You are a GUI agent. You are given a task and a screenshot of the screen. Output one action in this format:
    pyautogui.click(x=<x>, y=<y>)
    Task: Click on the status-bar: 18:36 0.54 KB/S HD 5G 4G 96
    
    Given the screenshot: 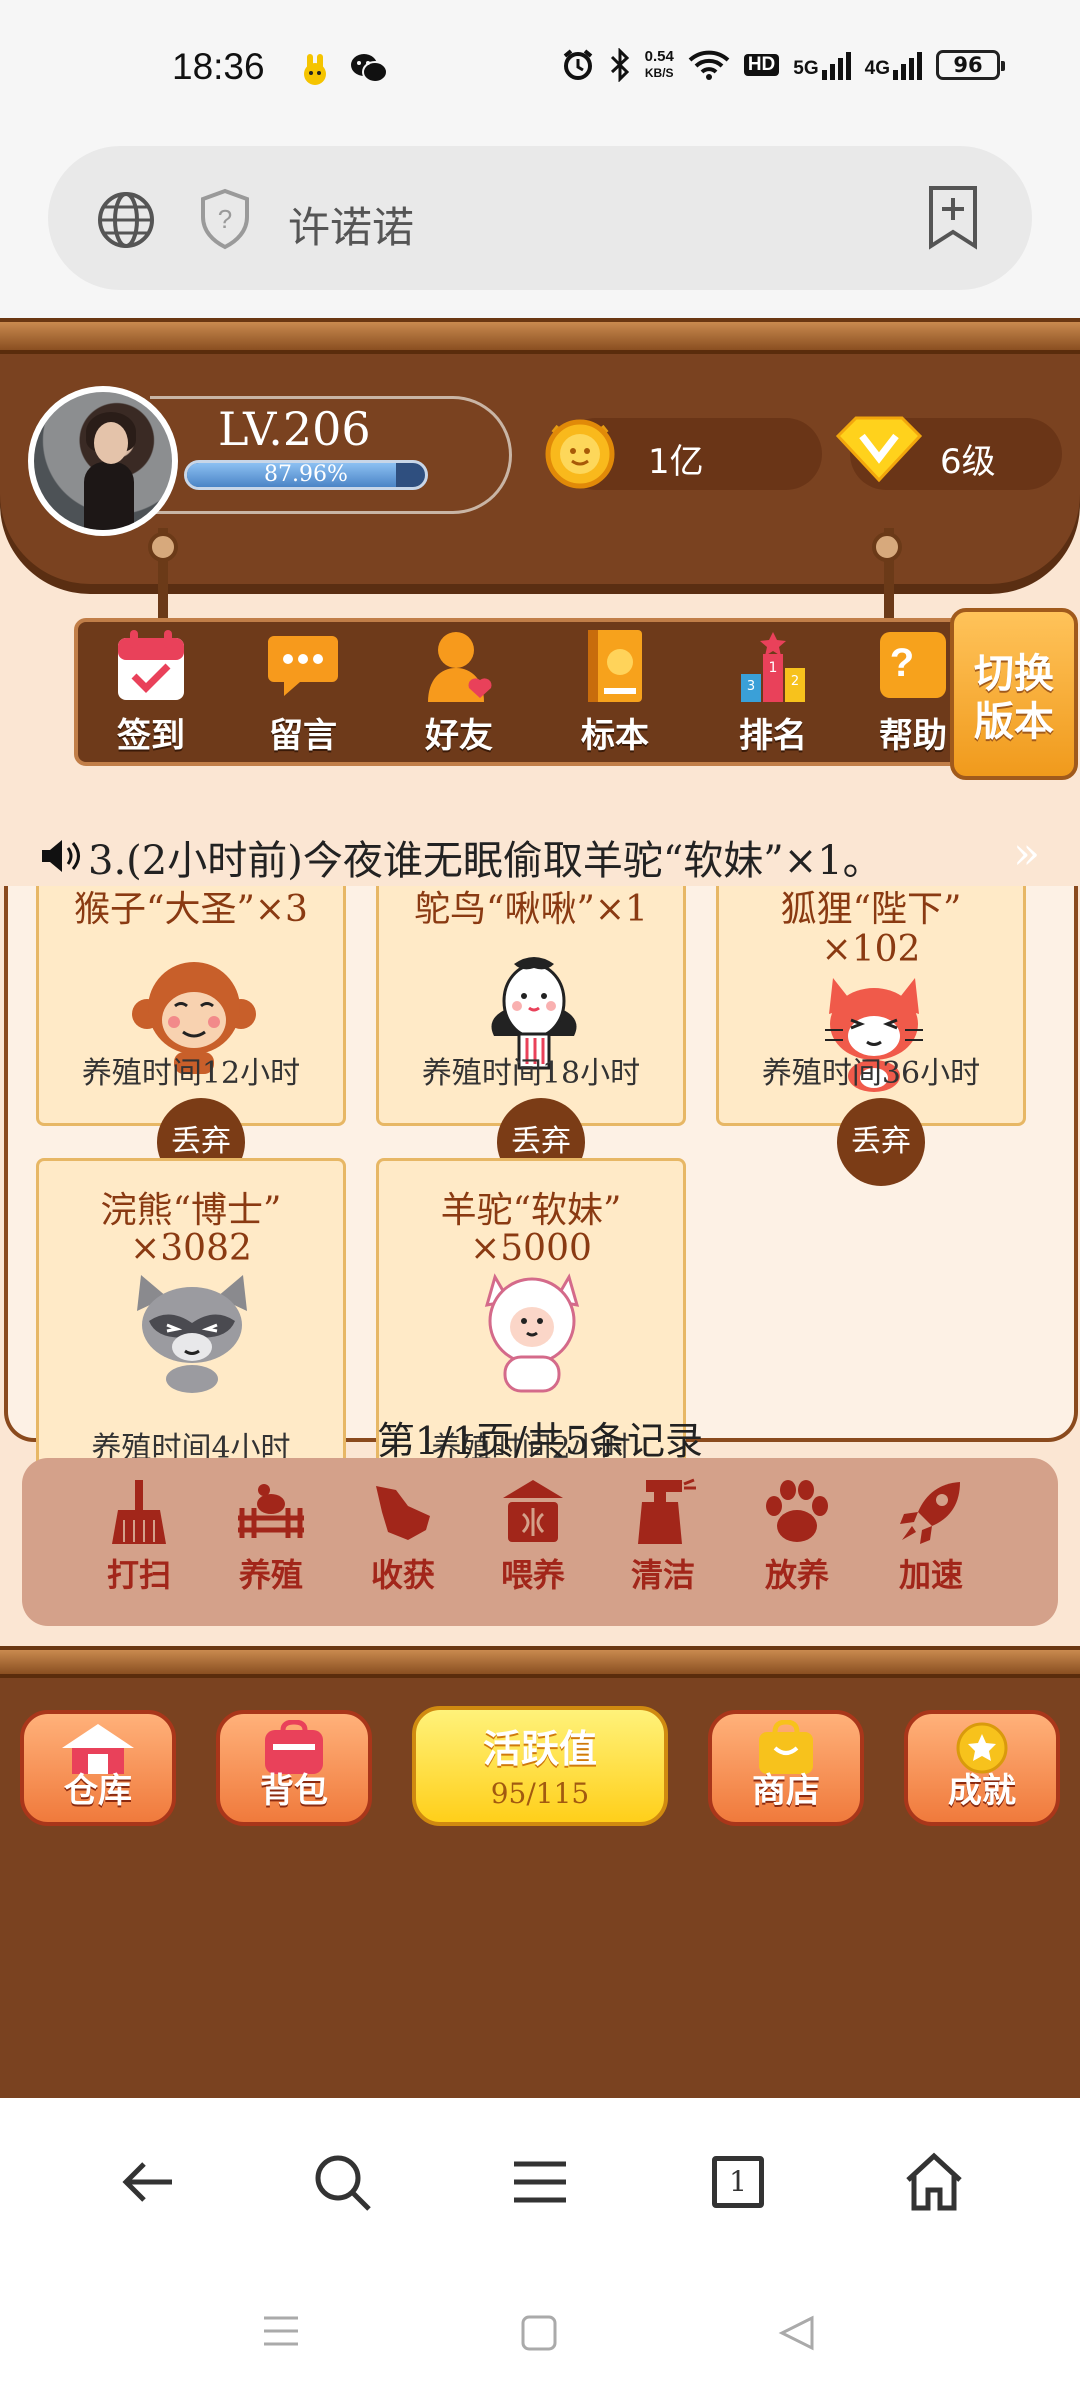 What is the action you would take?
    pyautogui.click(x=540, y=70)
    